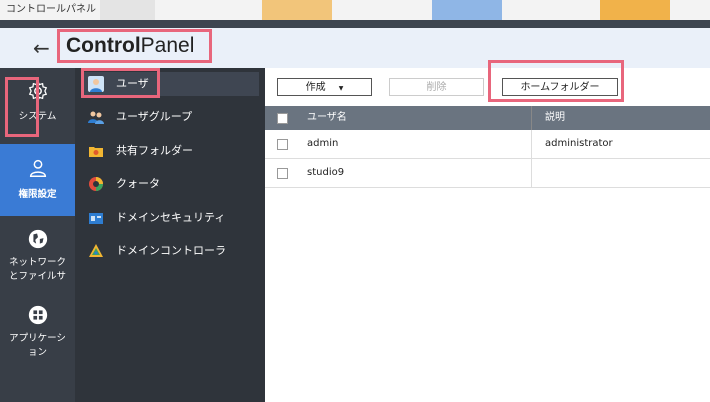  I want to click on subnav-item-label: ドメインコントローラ, so click(171, 250).